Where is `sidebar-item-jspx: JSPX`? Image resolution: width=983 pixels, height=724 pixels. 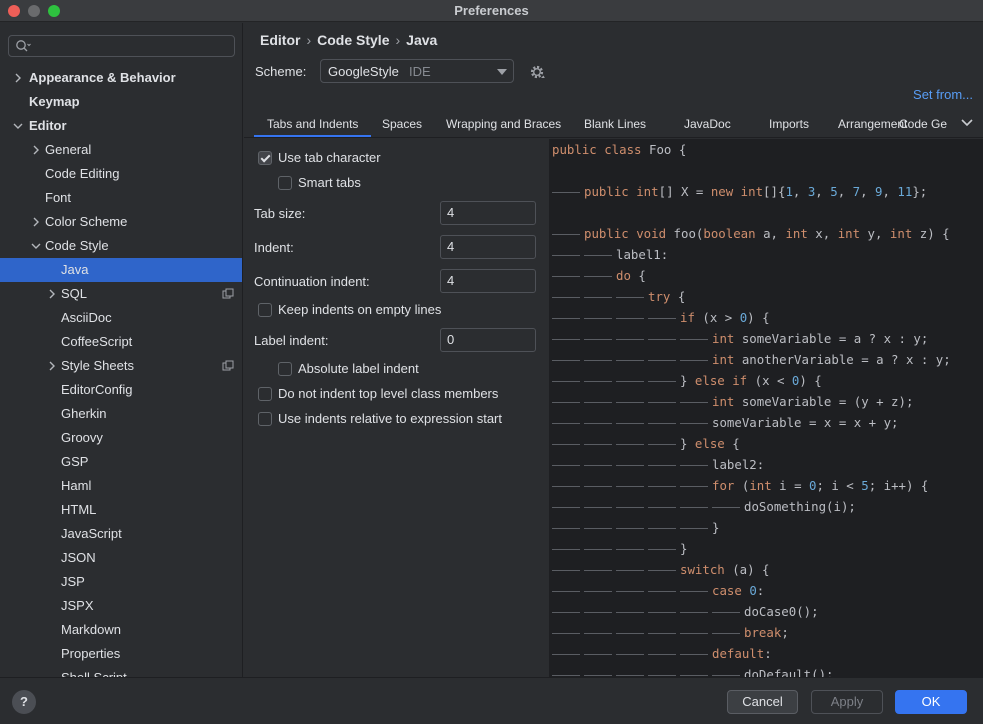
sidebar-item-jspx: JSPX is located at coordinates (121, 606).